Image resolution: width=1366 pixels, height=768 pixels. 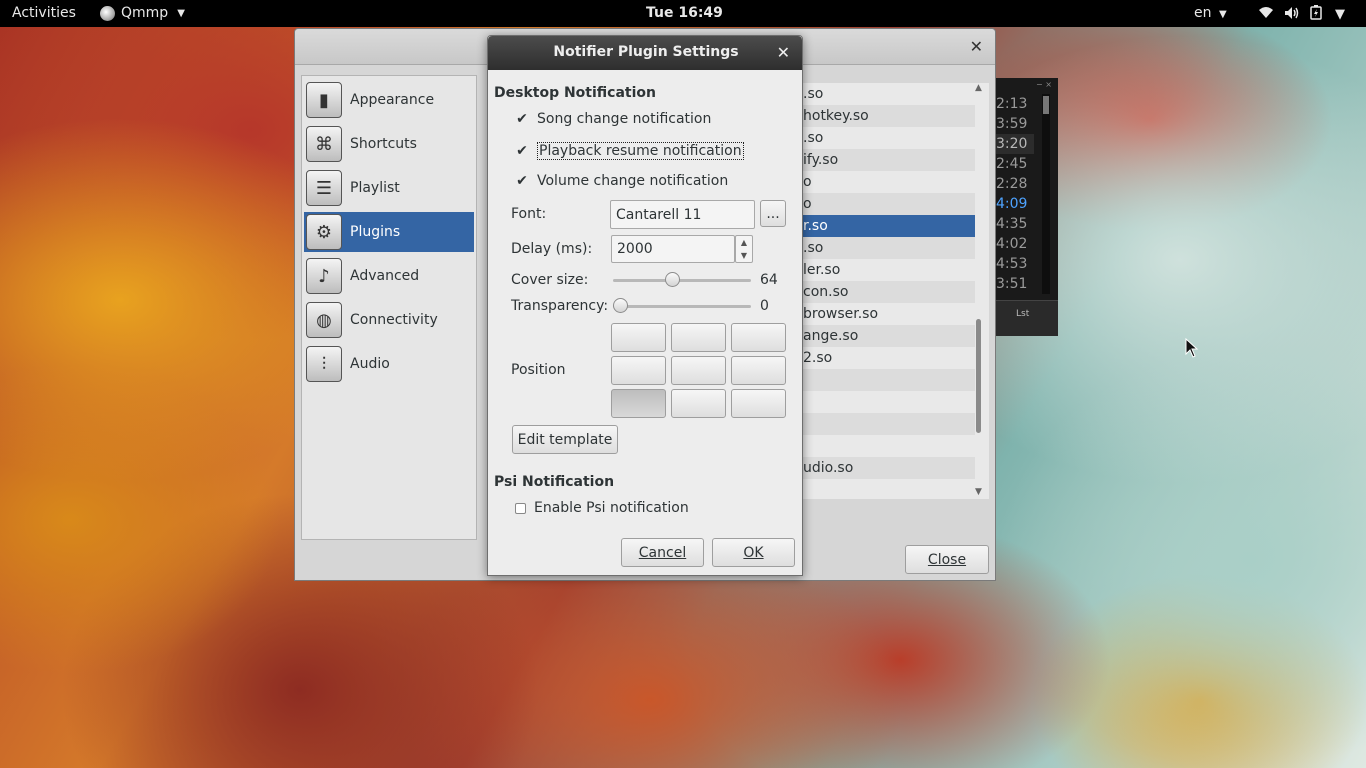 I want to click on ok-button: OK, so click(x=753, y=552).